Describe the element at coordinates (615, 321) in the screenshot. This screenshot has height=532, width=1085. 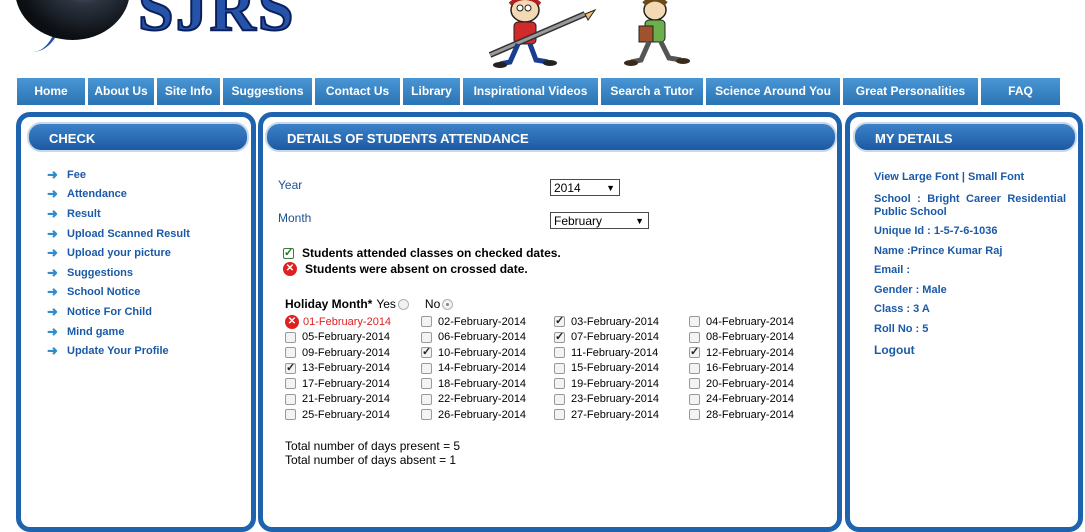
I see `date-label: 03-February-2014` at that location.